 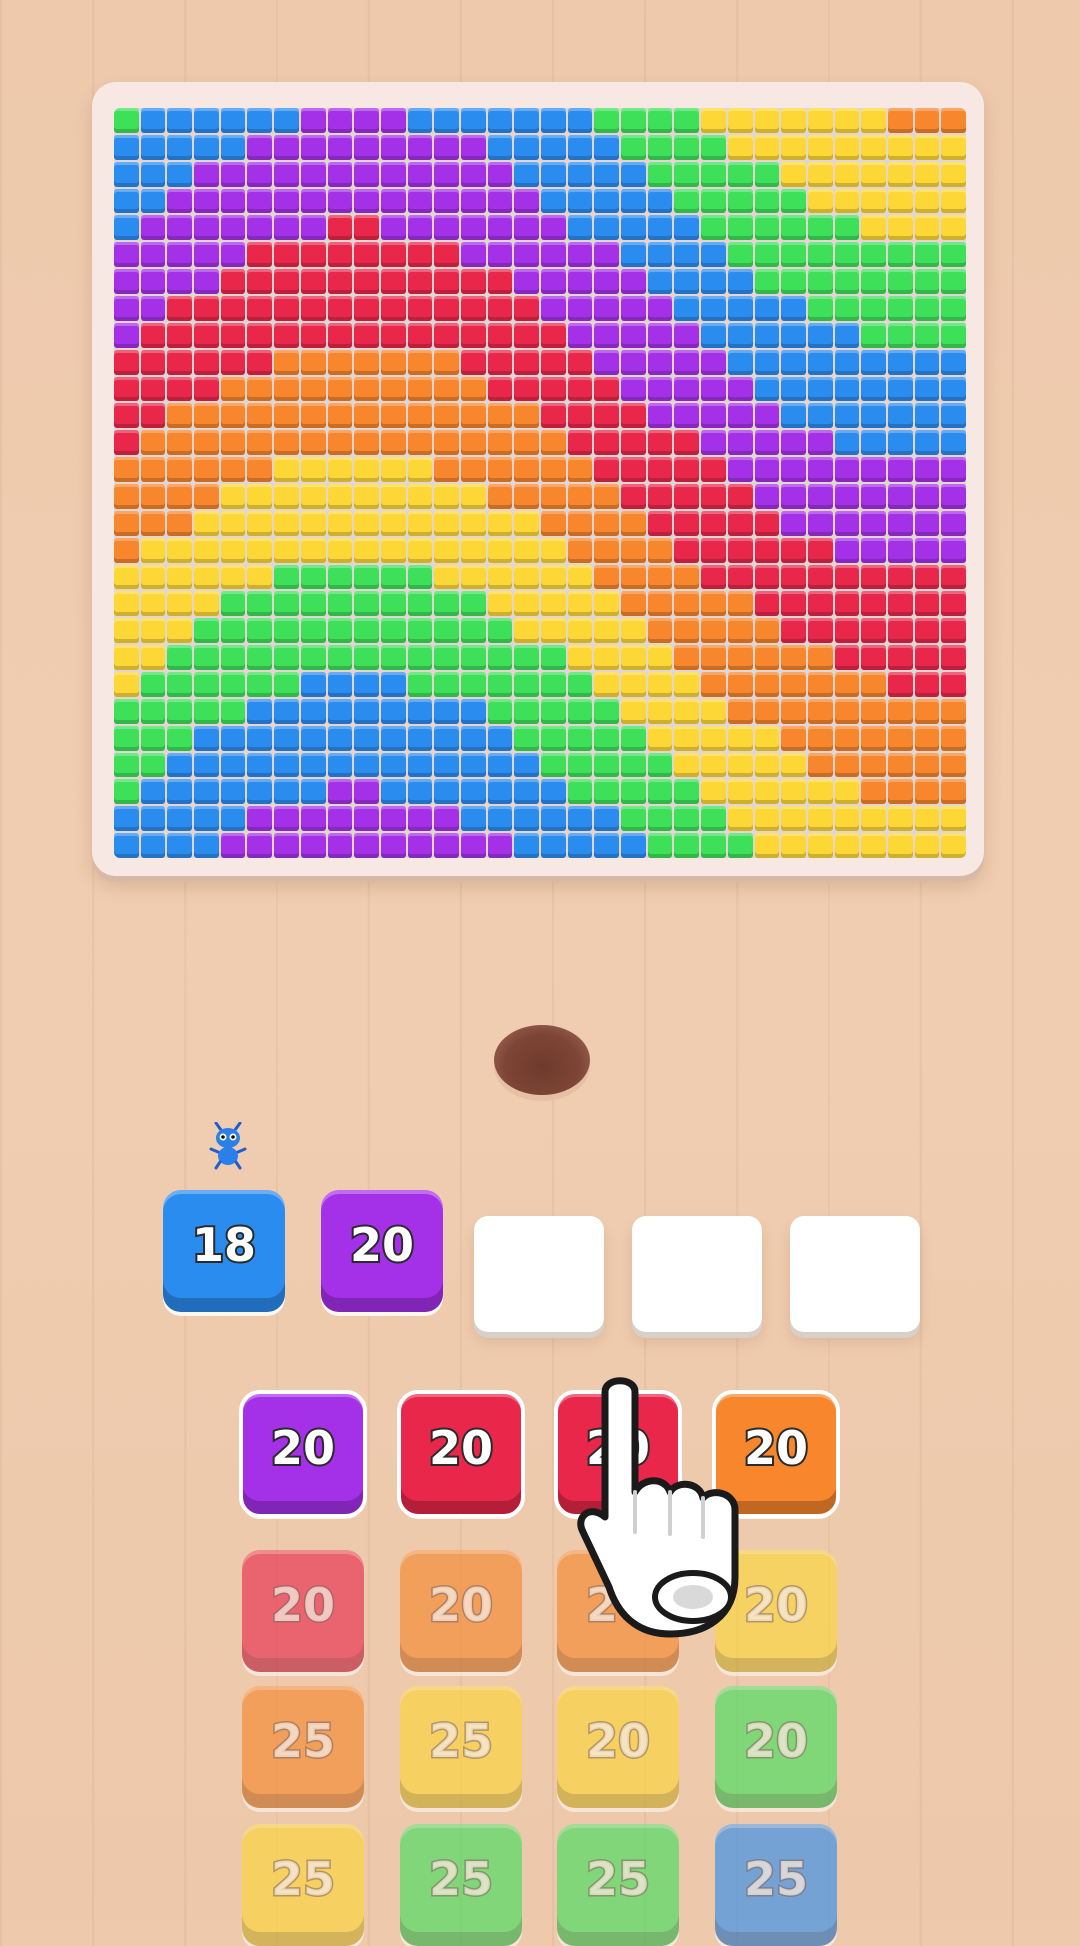 What do you see at coordinates (460, 1879) in the screenshot?
I see `grid-tile-value: 25` at bounding box center [460, 1879].